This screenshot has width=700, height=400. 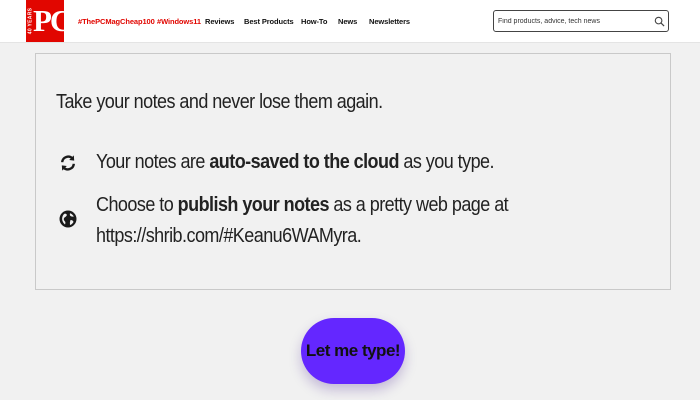 I want to click on search-icon, so click(x=659, y=21).